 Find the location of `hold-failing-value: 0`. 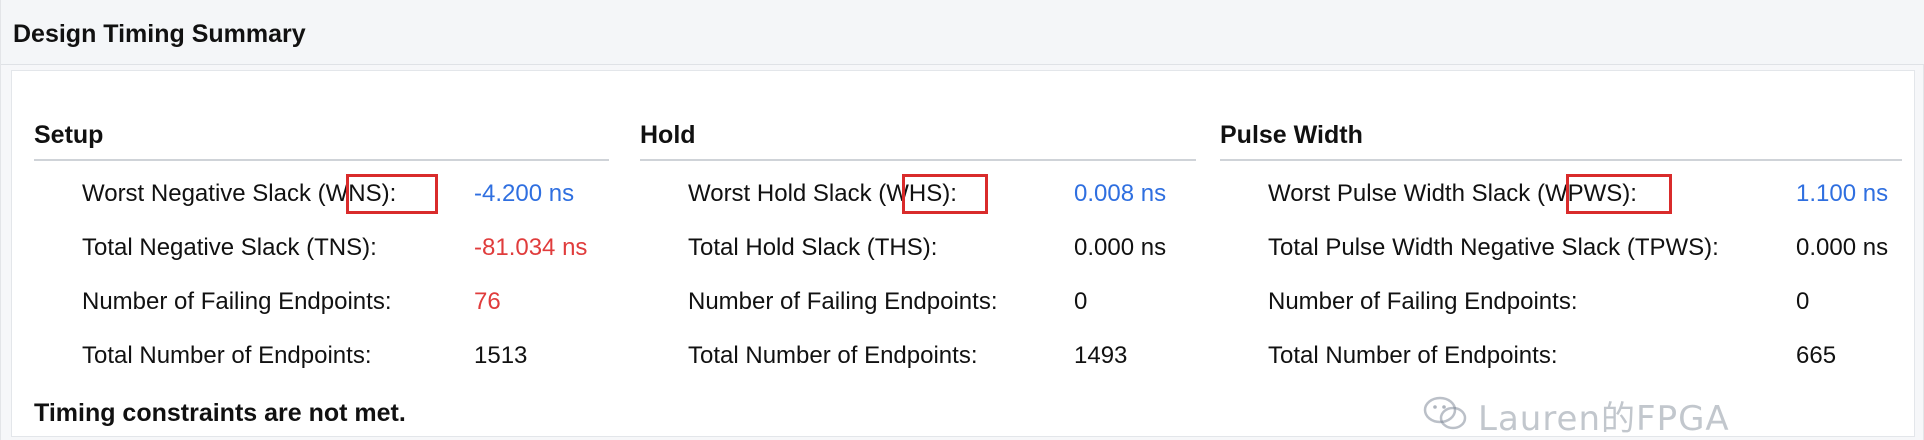

hold-failing-value: 0 is located at coordinates (1081, 301).